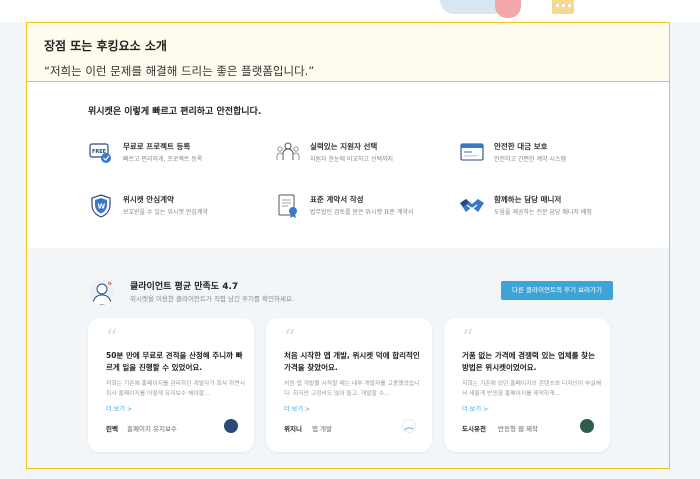 The height and width of the screenshot is (479, 700). I want to click on feature-desc: 빠르고 편리하게, 프로젝트 등록, so click(163, 159).